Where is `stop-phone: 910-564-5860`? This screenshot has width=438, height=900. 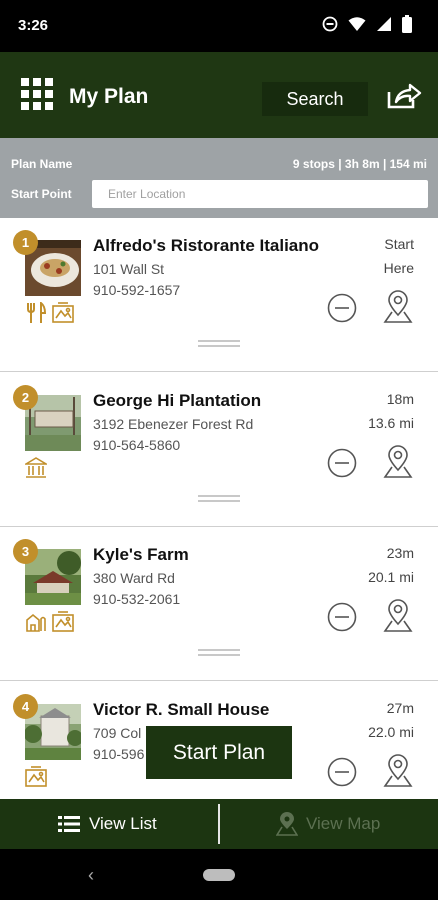 stop-phone: 910-564-5860 is located at coordinates (136, 445).